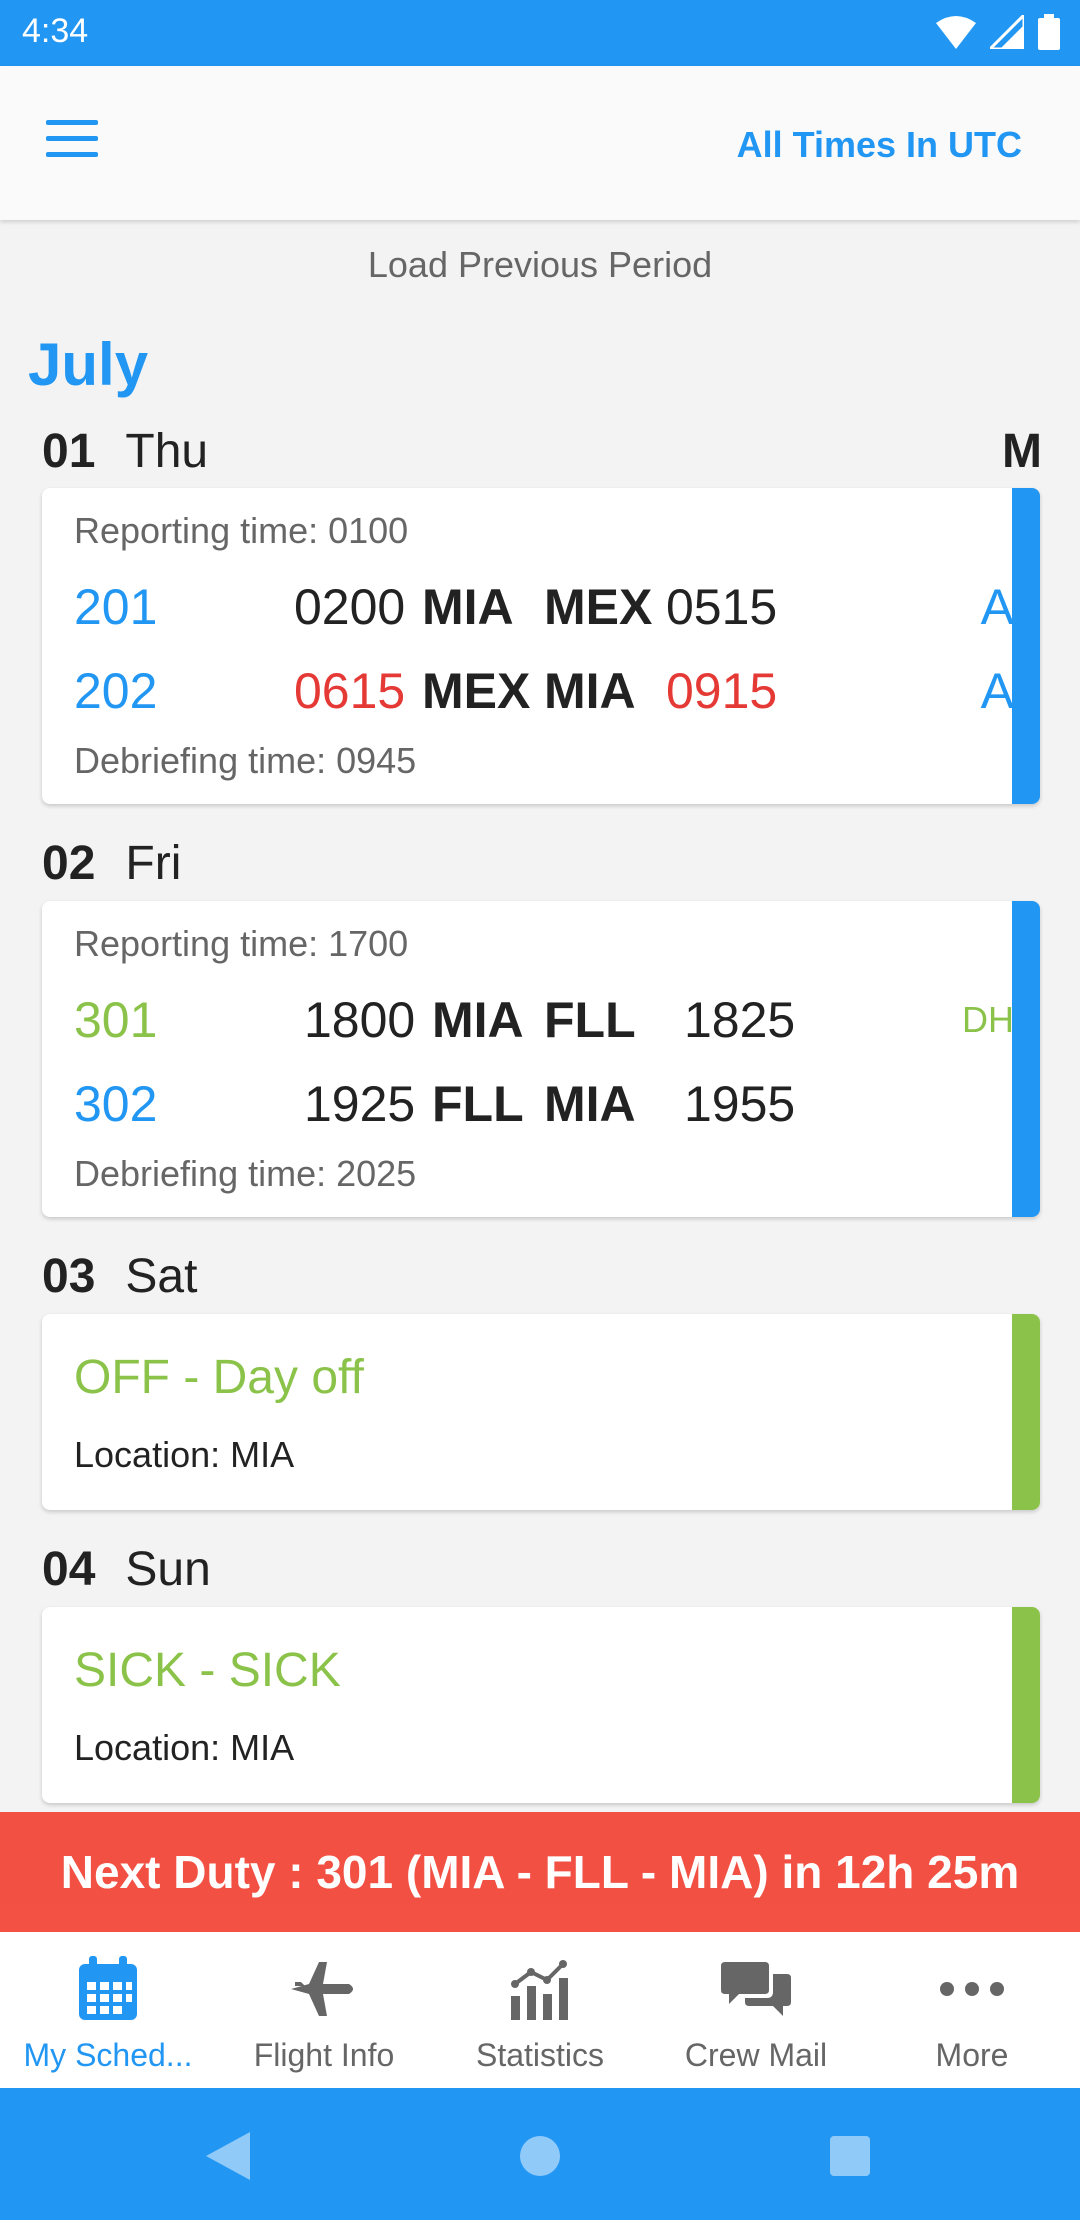 The width and height of the screenshot is (1080, 2220). I want to click on battery-icon, so click(1049, 32).